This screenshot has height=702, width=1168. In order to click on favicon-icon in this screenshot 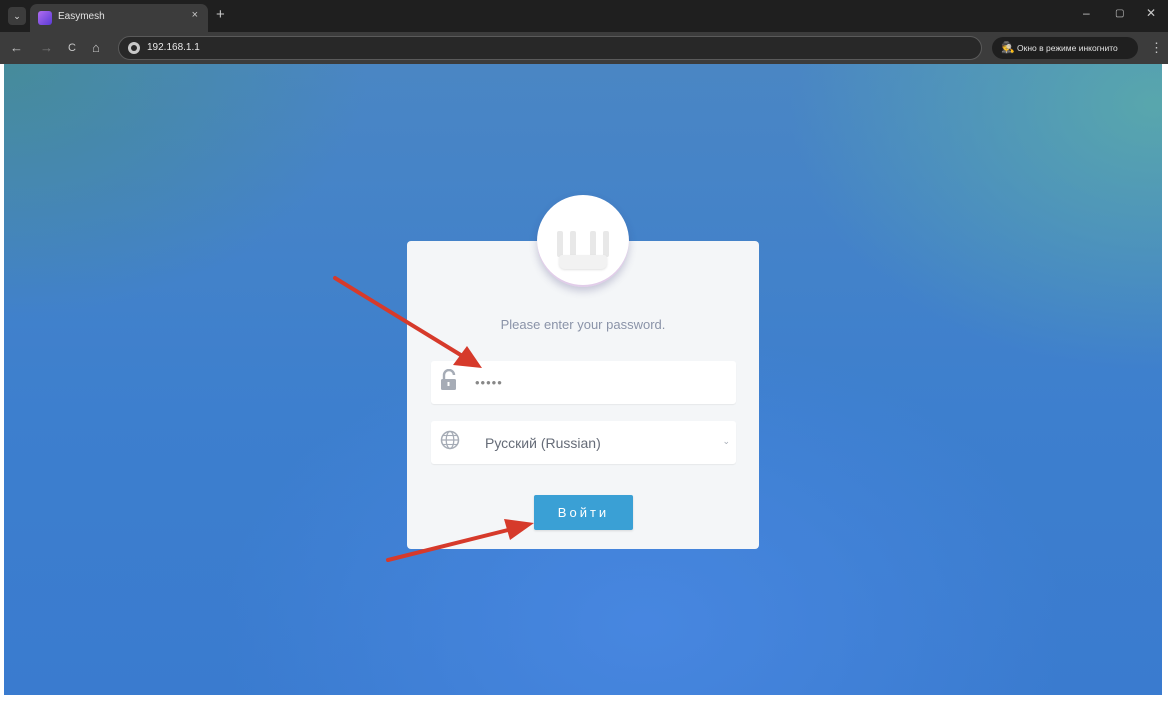, I will do `click(45, 18)`.